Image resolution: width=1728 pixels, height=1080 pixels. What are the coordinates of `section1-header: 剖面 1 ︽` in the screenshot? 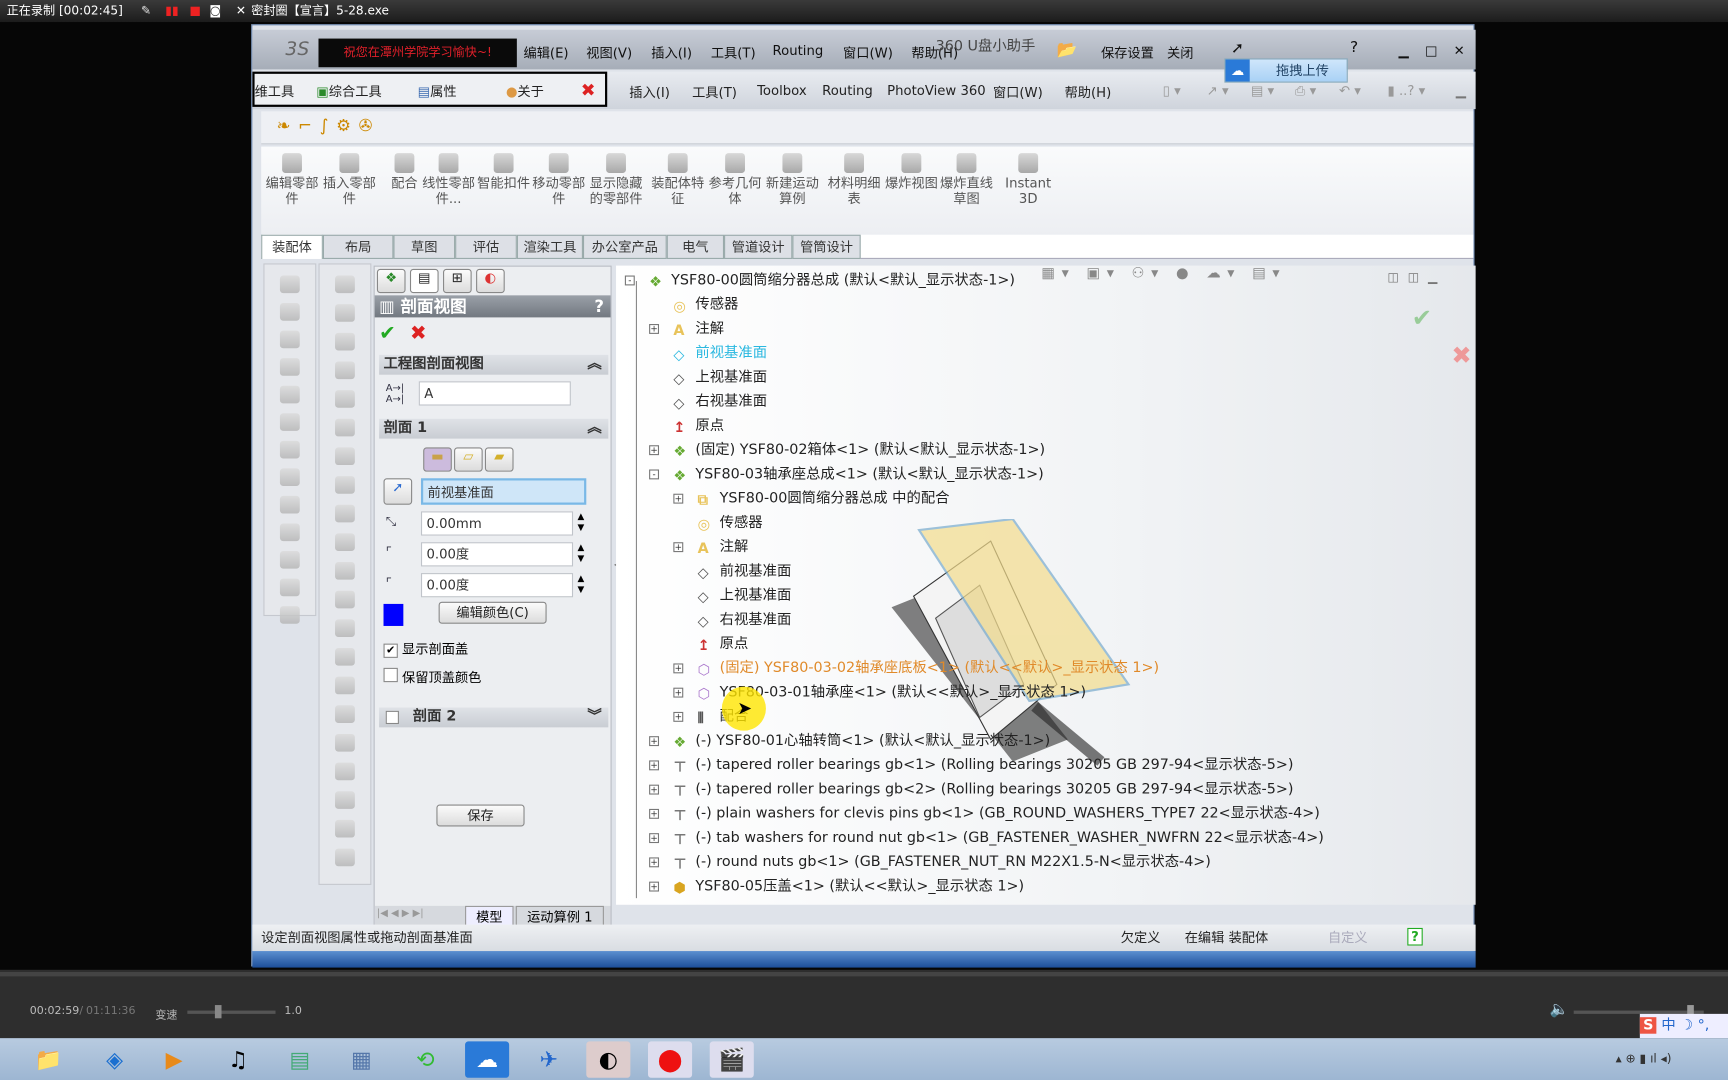 It's located at (494, 428).